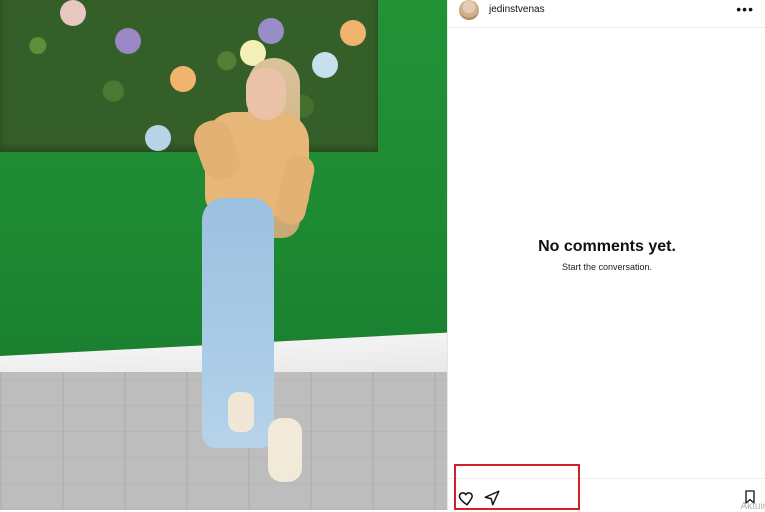 This screenshot has width=765, height=512. I want to click on highlight-box, so click(517, 487).